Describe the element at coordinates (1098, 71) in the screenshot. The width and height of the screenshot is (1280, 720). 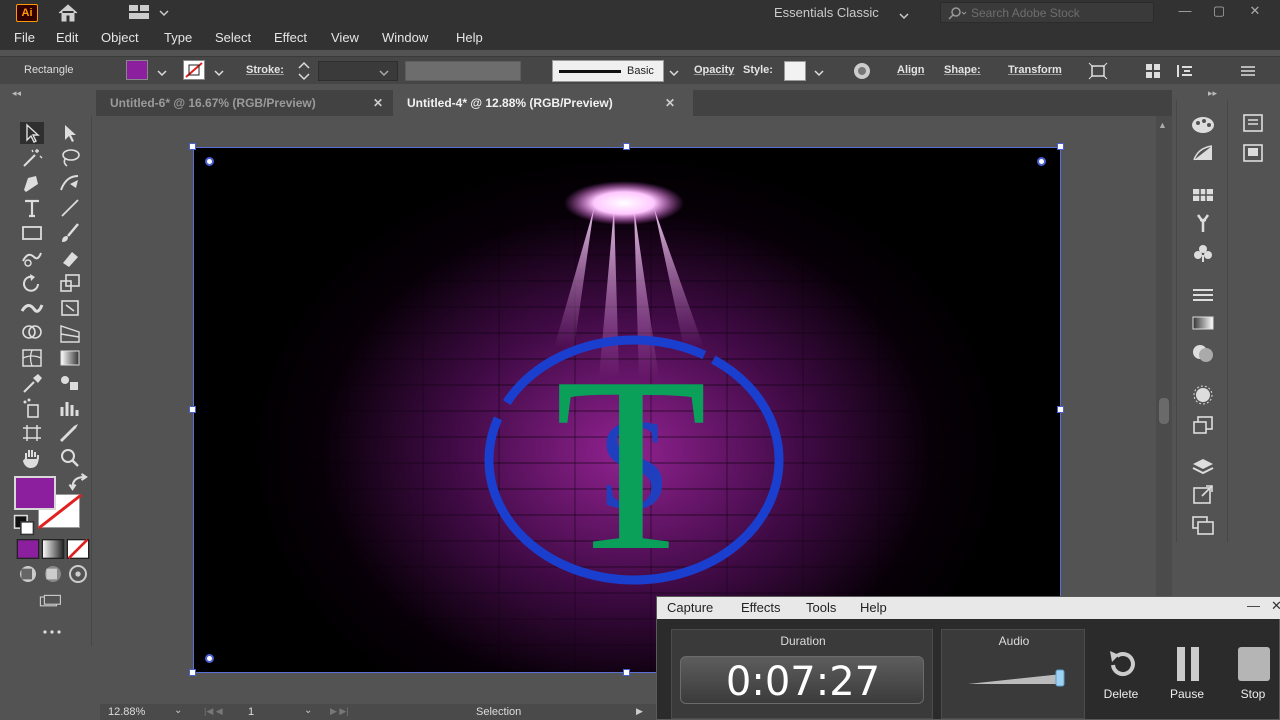
I see `isolate-icon` at that location.